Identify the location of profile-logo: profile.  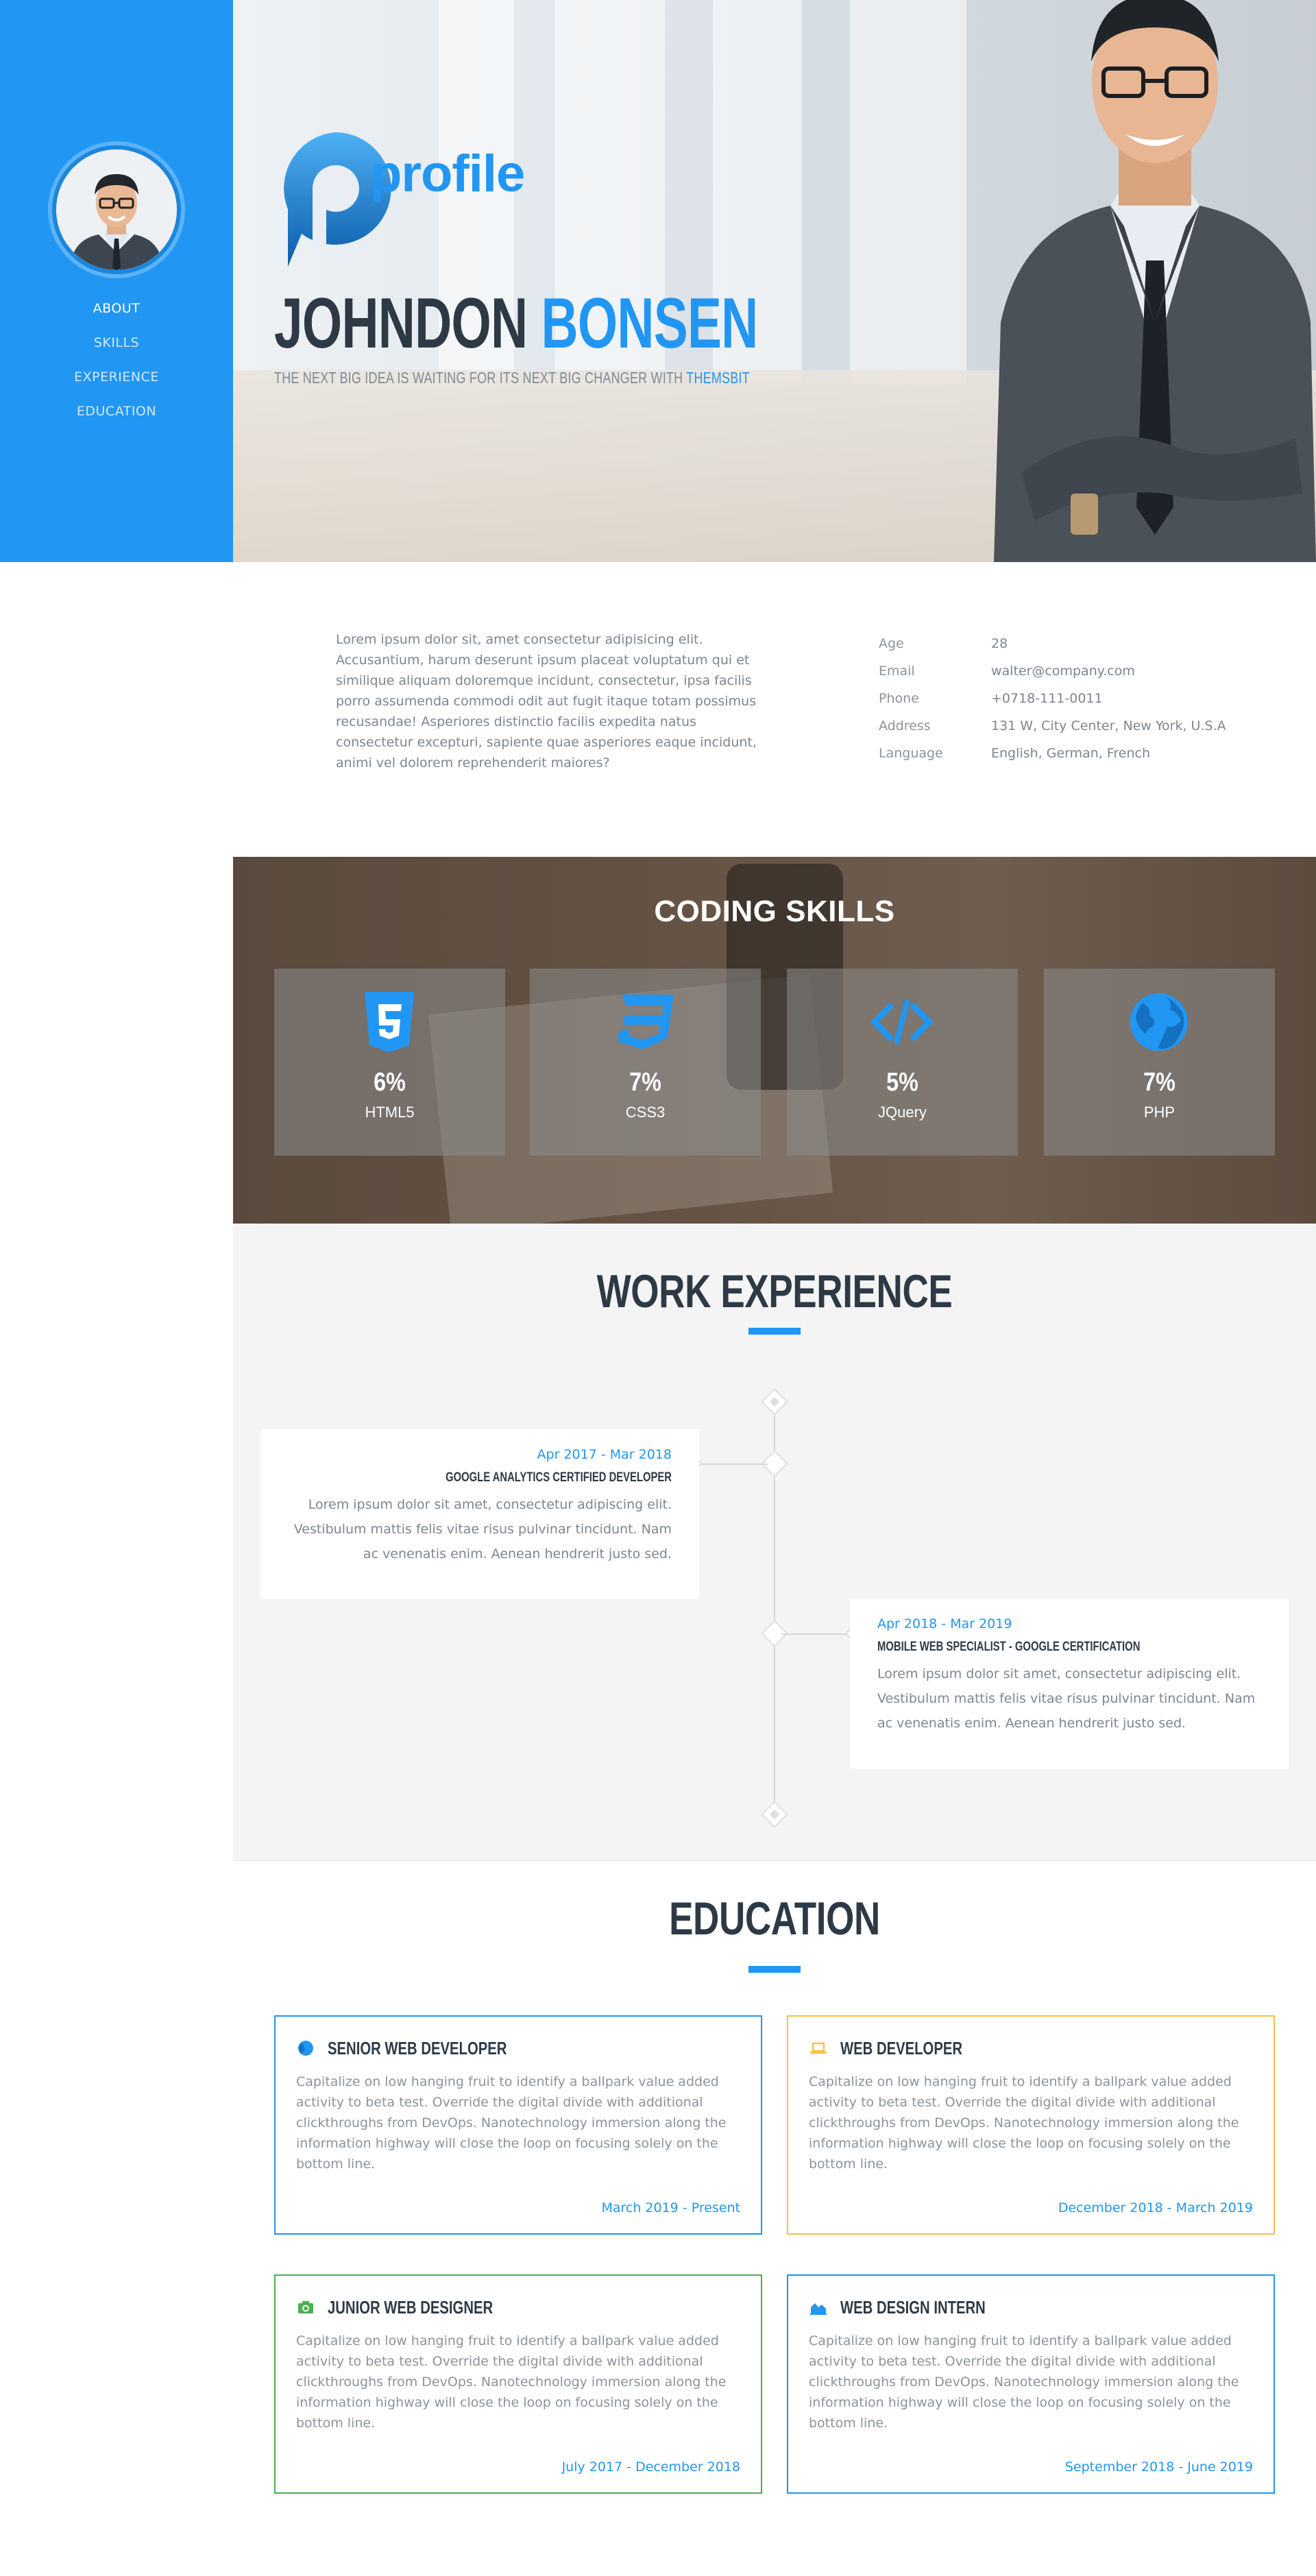
(399, 200).